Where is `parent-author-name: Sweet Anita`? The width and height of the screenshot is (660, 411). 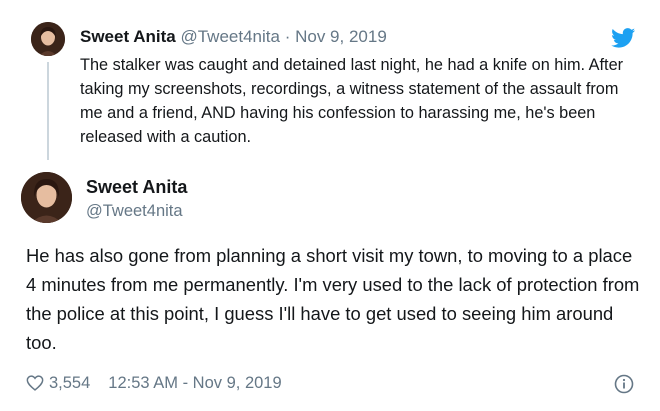 parent-author-name: Sweet Anita is located at coordinates (128, 36).